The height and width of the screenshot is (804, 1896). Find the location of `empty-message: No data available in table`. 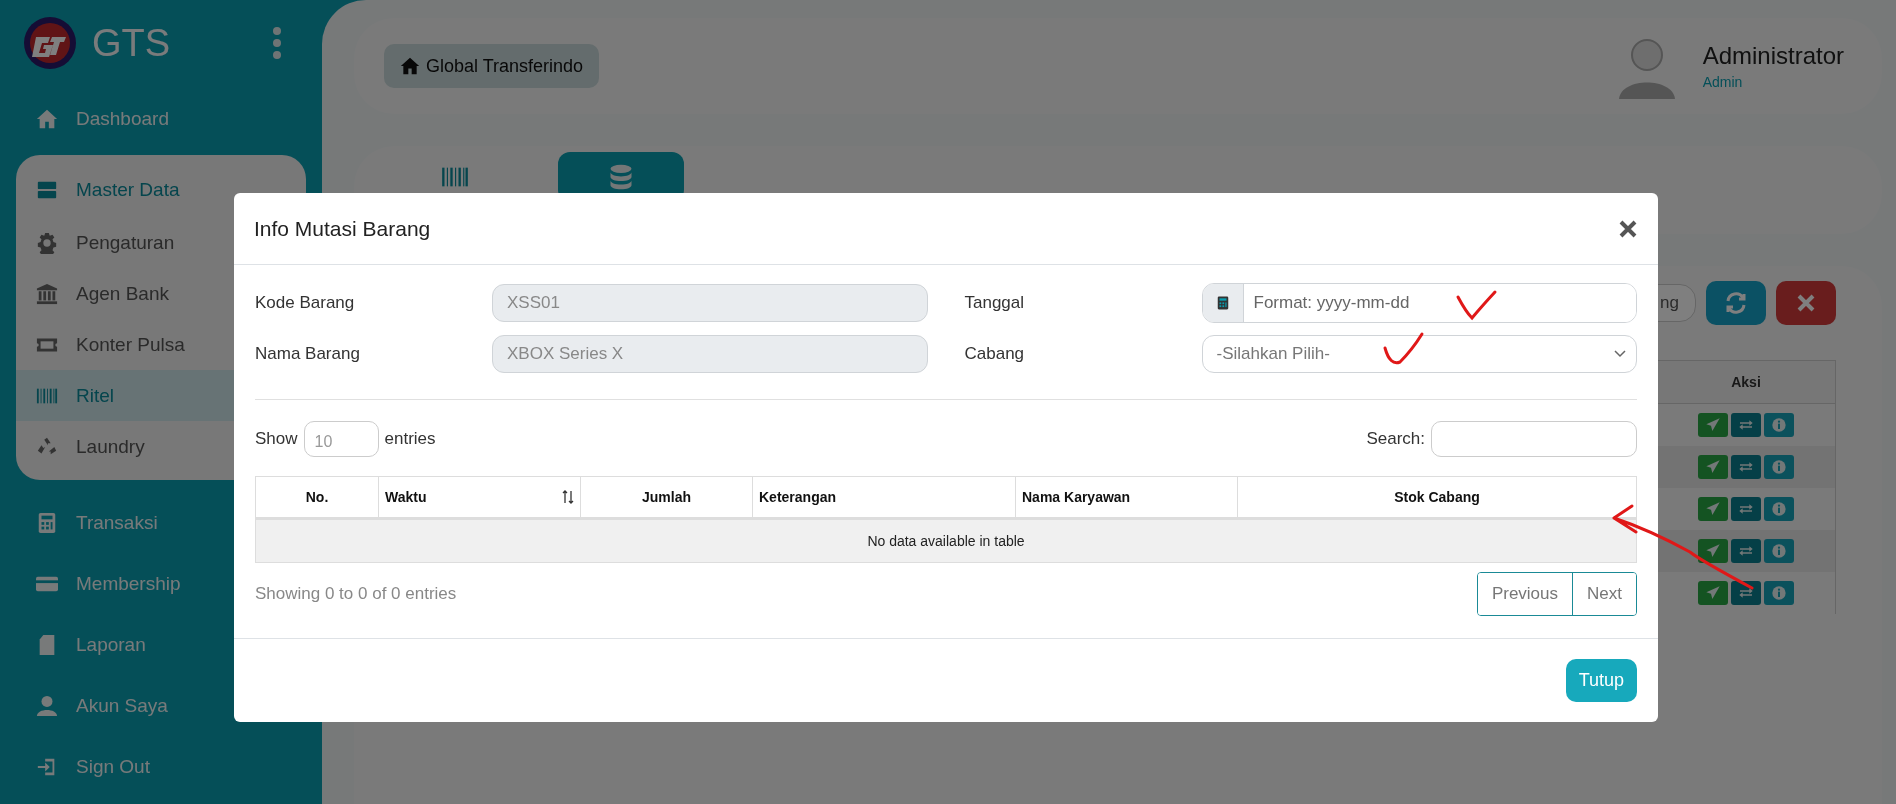

empty-message: No data available in table is located at coordinates (946, 540).